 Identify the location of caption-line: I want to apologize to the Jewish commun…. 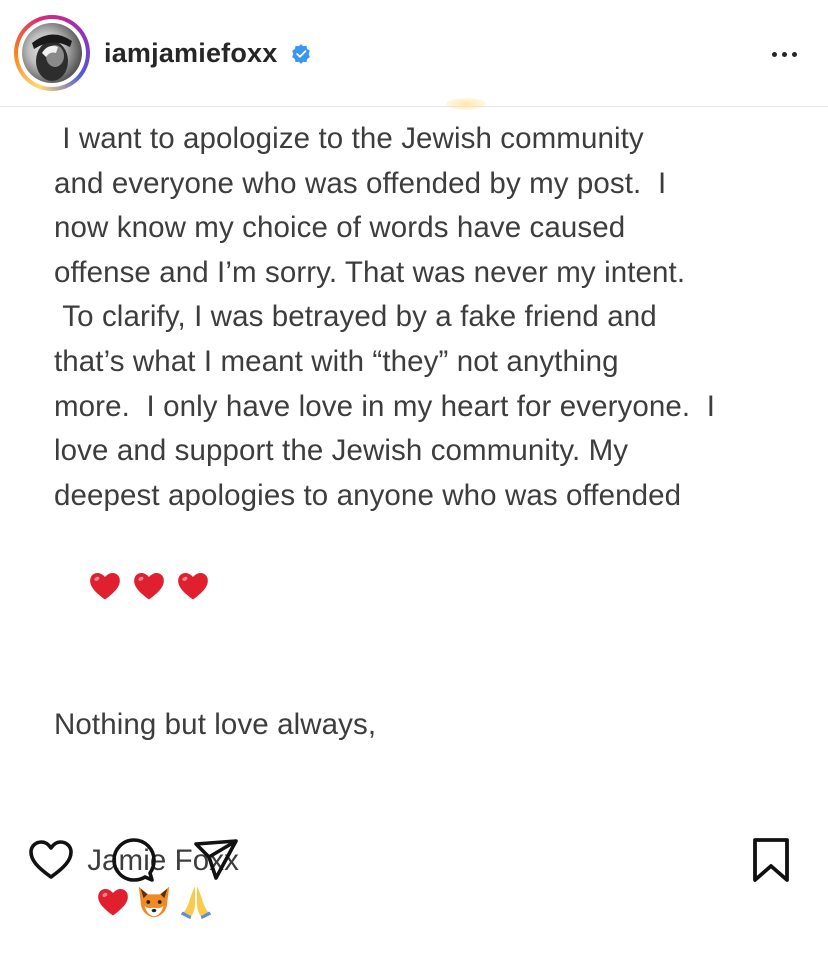
(349, 138).